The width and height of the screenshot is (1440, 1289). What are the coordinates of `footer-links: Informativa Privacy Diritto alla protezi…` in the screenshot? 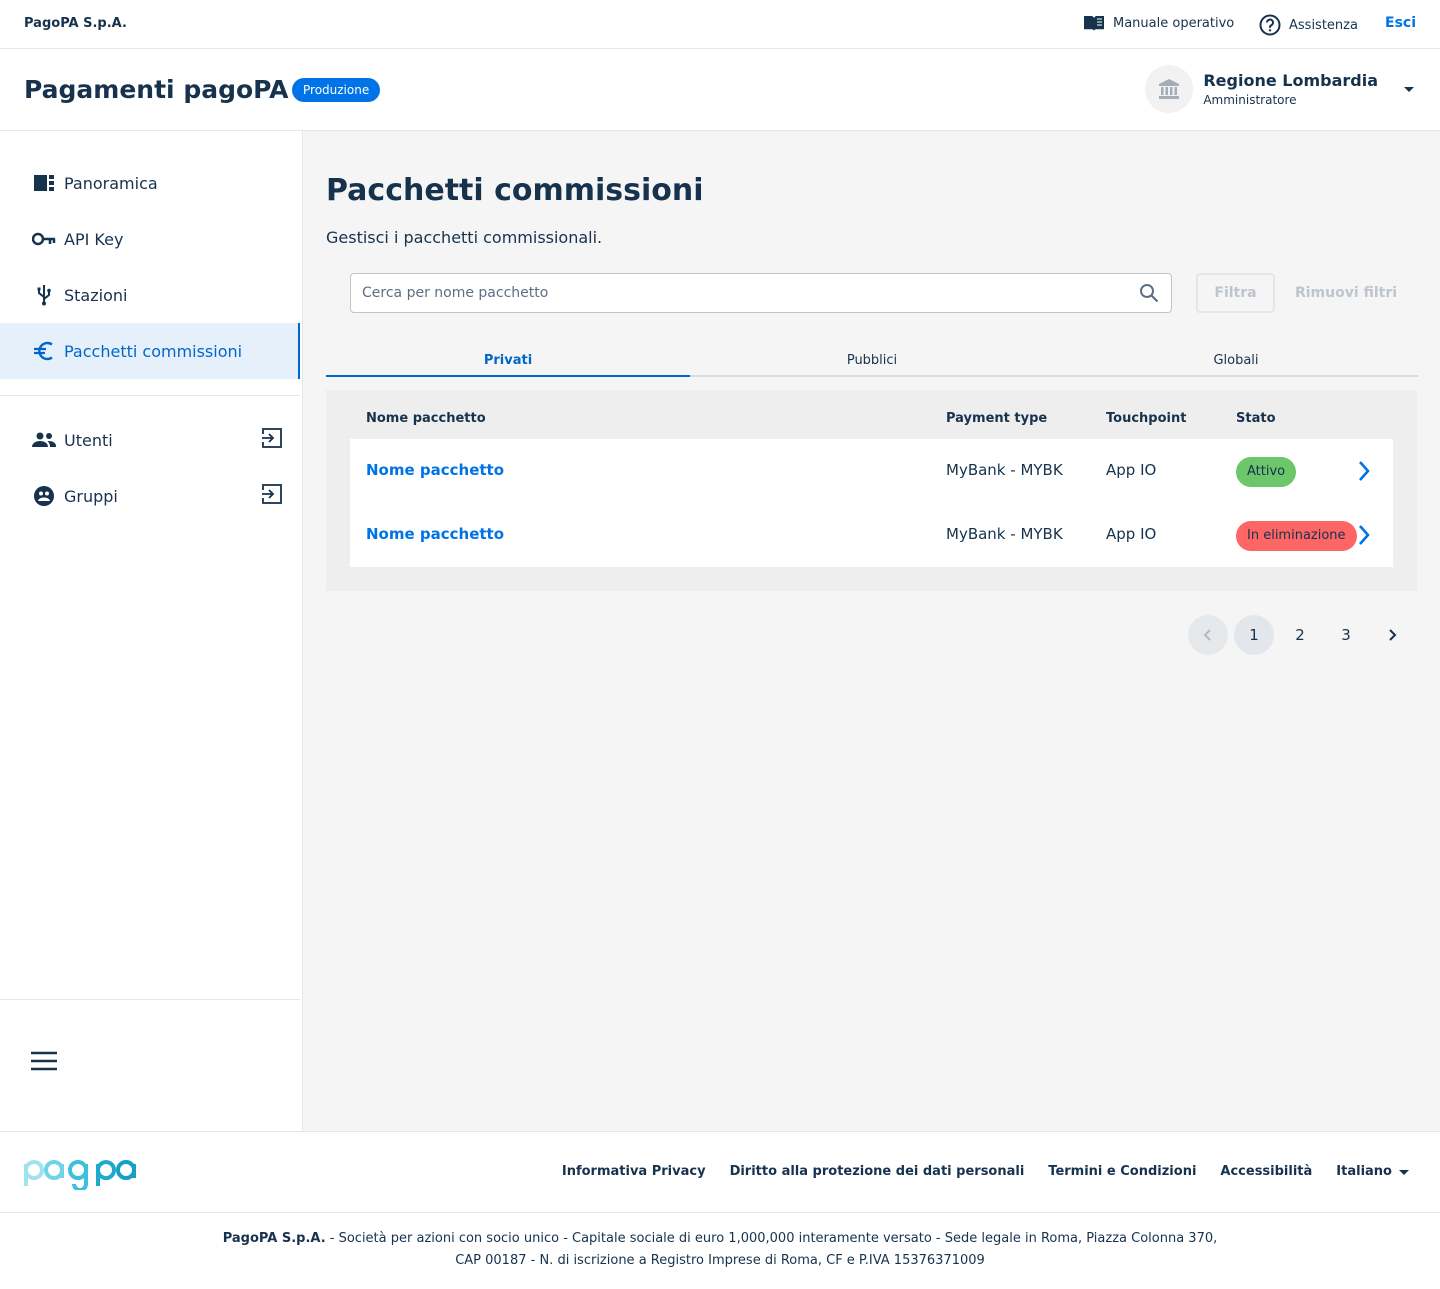 It's located at (986, 1171).